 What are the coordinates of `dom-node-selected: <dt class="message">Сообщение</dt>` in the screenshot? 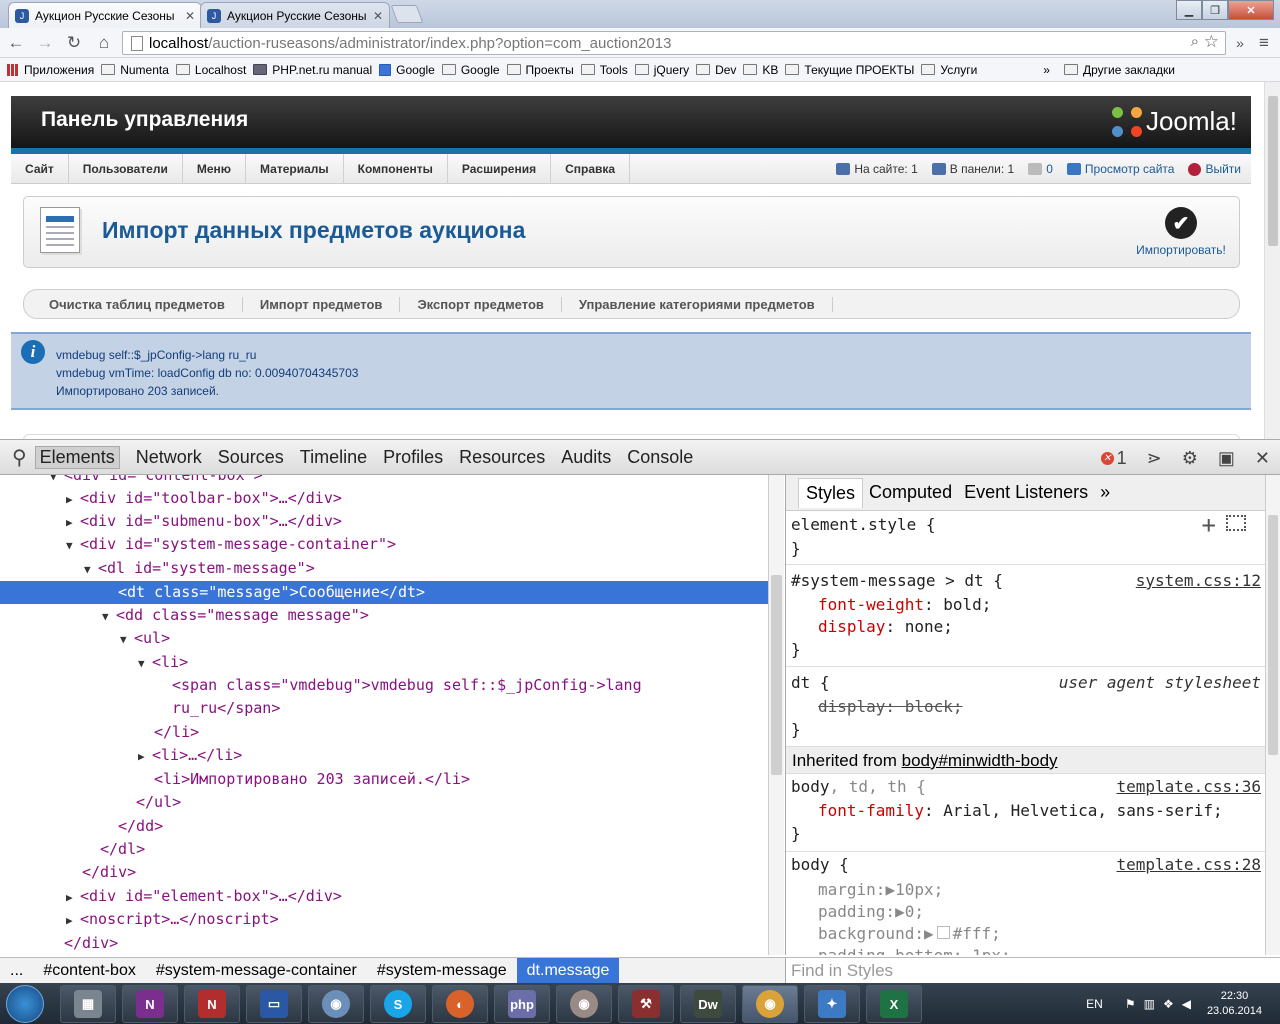 It's located at (384, 592).